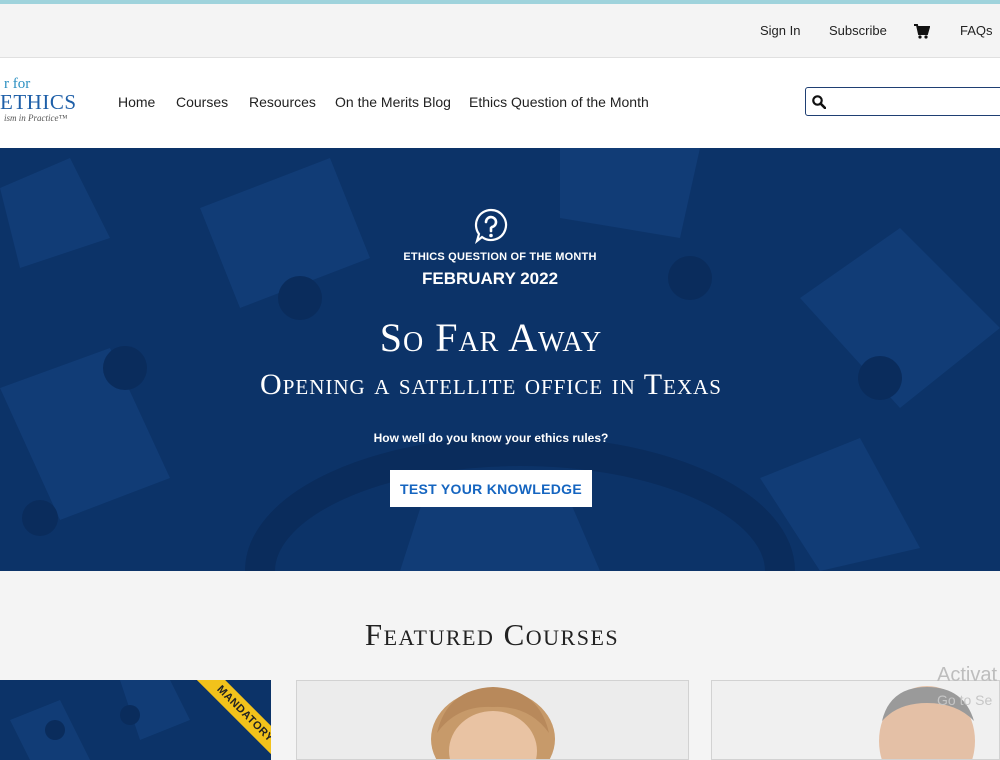  I want to click on utility-bar: Sign In Subscribe FAQs, so click(500, 31).